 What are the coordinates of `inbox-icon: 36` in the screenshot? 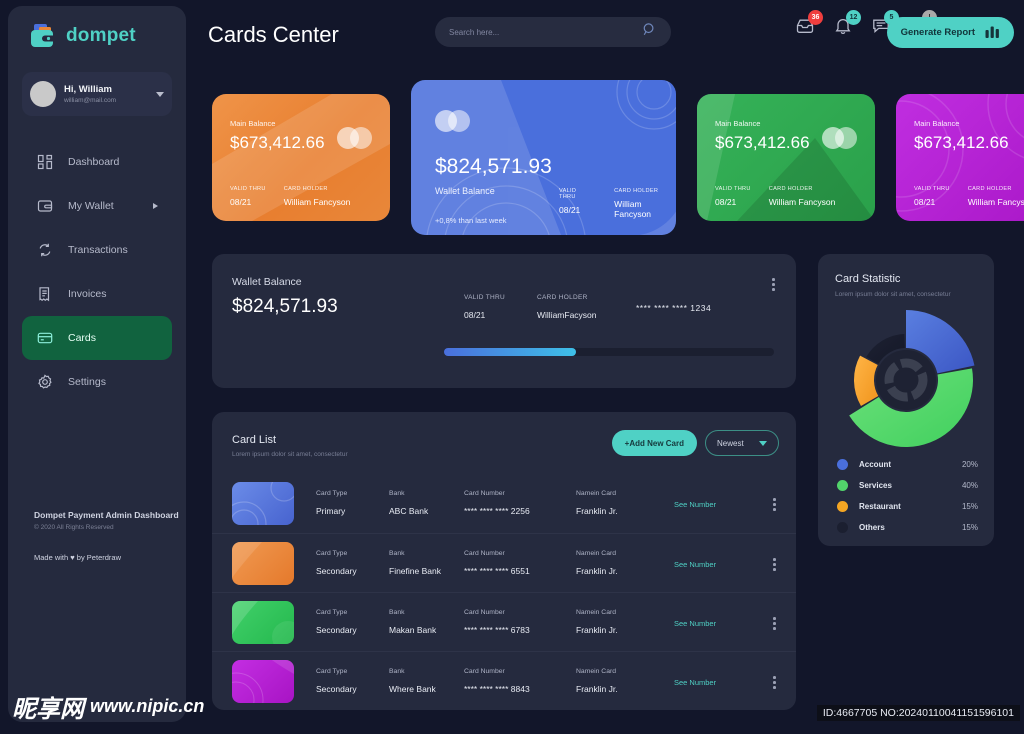 It's located at (809, 24).